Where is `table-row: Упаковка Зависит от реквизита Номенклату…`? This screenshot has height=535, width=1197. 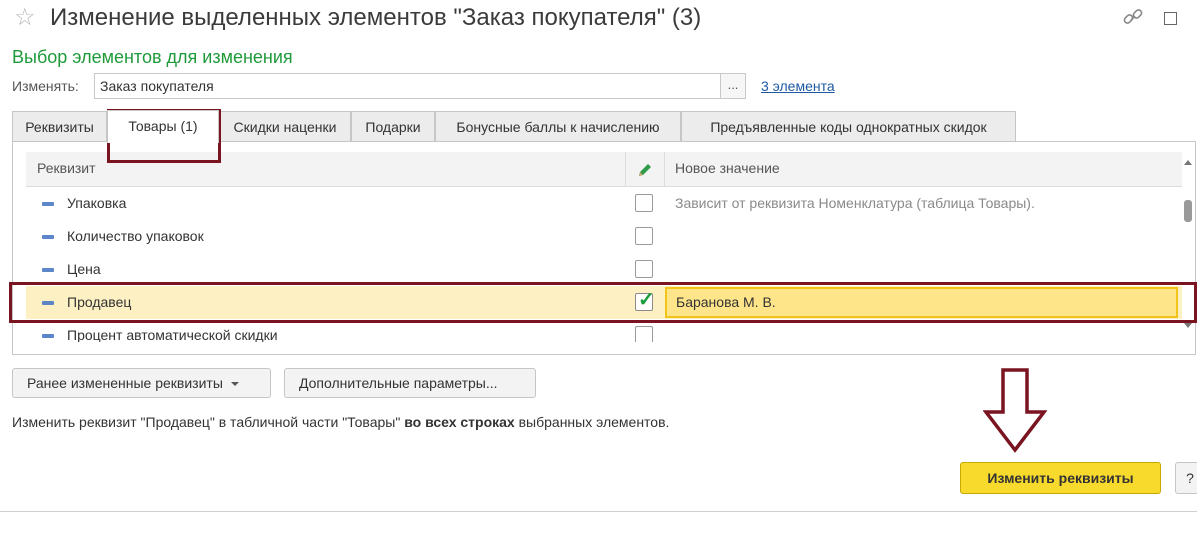
table-row: Упаковка Зависит от реквизита Номенклату… is located at coordinates (604, 203).